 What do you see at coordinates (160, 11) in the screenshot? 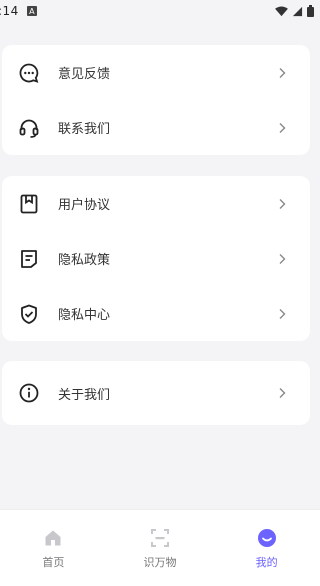
I see `status-bar: :14 A` at bounding box center [160, 11].